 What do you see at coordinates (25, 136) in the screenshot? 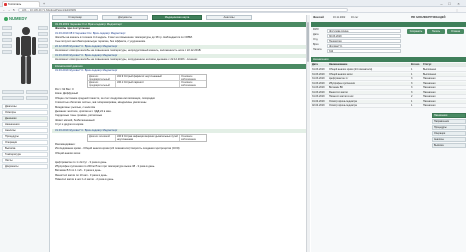
I see `sidebar-item: Процедуры` at bounding box center [25, 136].